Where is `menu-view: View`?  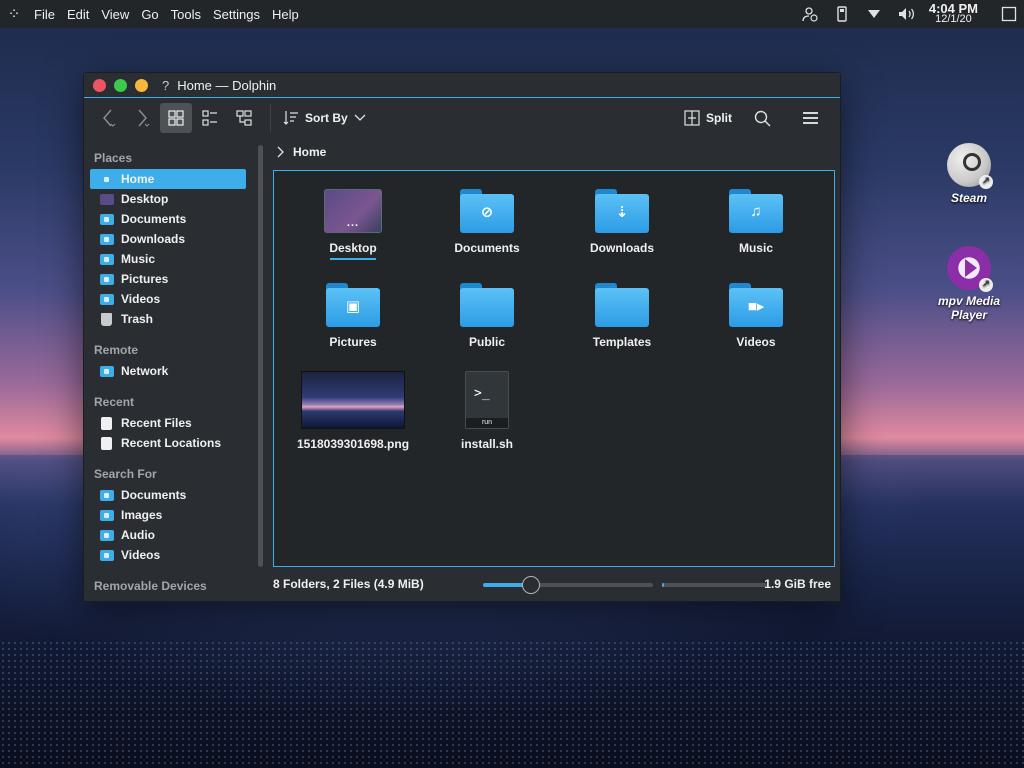
menu-view: View is located at coordinates (115, 14).